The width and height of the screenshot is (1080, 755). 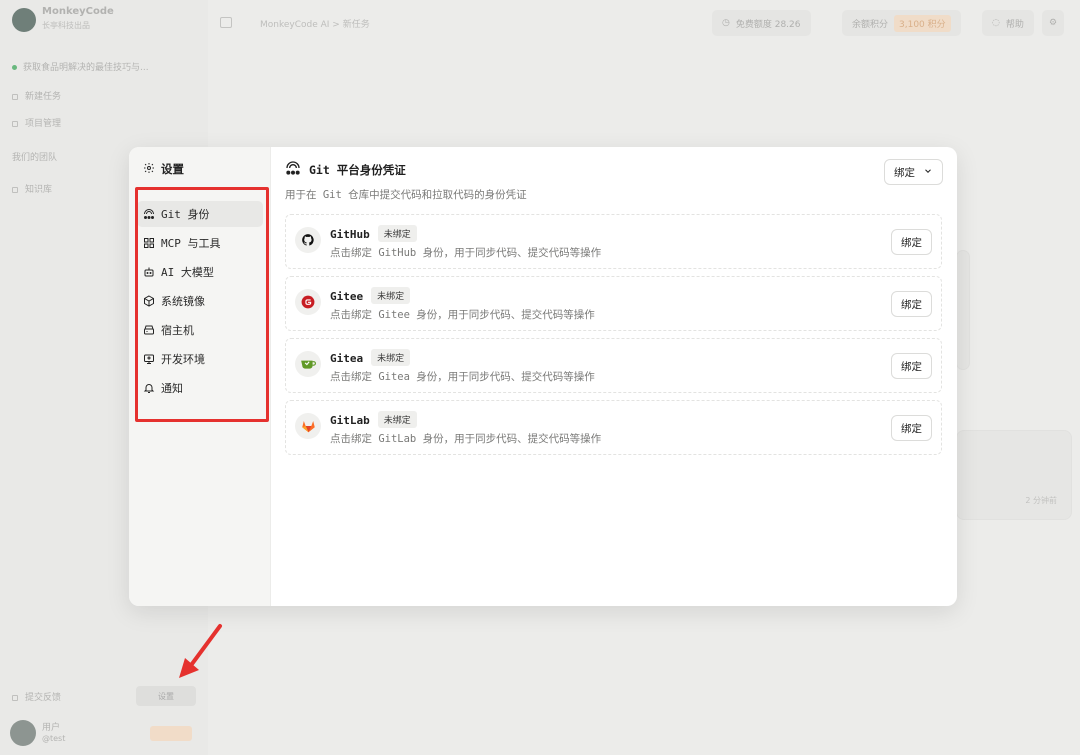 What do you see at coordinates (1008, 23) in the screenshot?
I see `help-button: ◌ 帮助` at bounding box center [1008, 23].